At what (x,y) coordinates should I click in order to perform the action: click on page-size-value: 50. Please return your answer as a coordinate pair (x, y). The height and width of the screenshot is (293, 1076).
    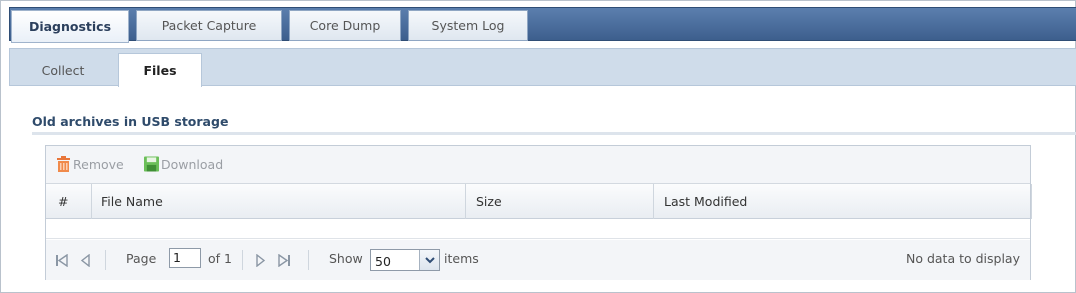
    Looking at the image, I should click on (383, 261).